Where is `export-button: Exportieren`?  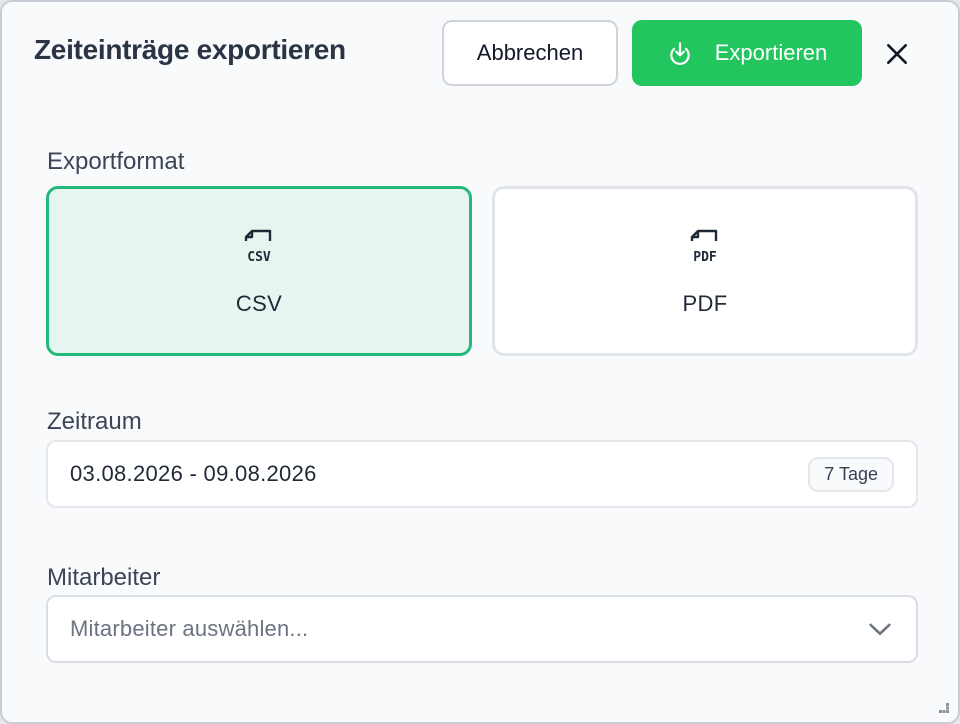 export-button: Exportieren is located at coordinates (747, 53).